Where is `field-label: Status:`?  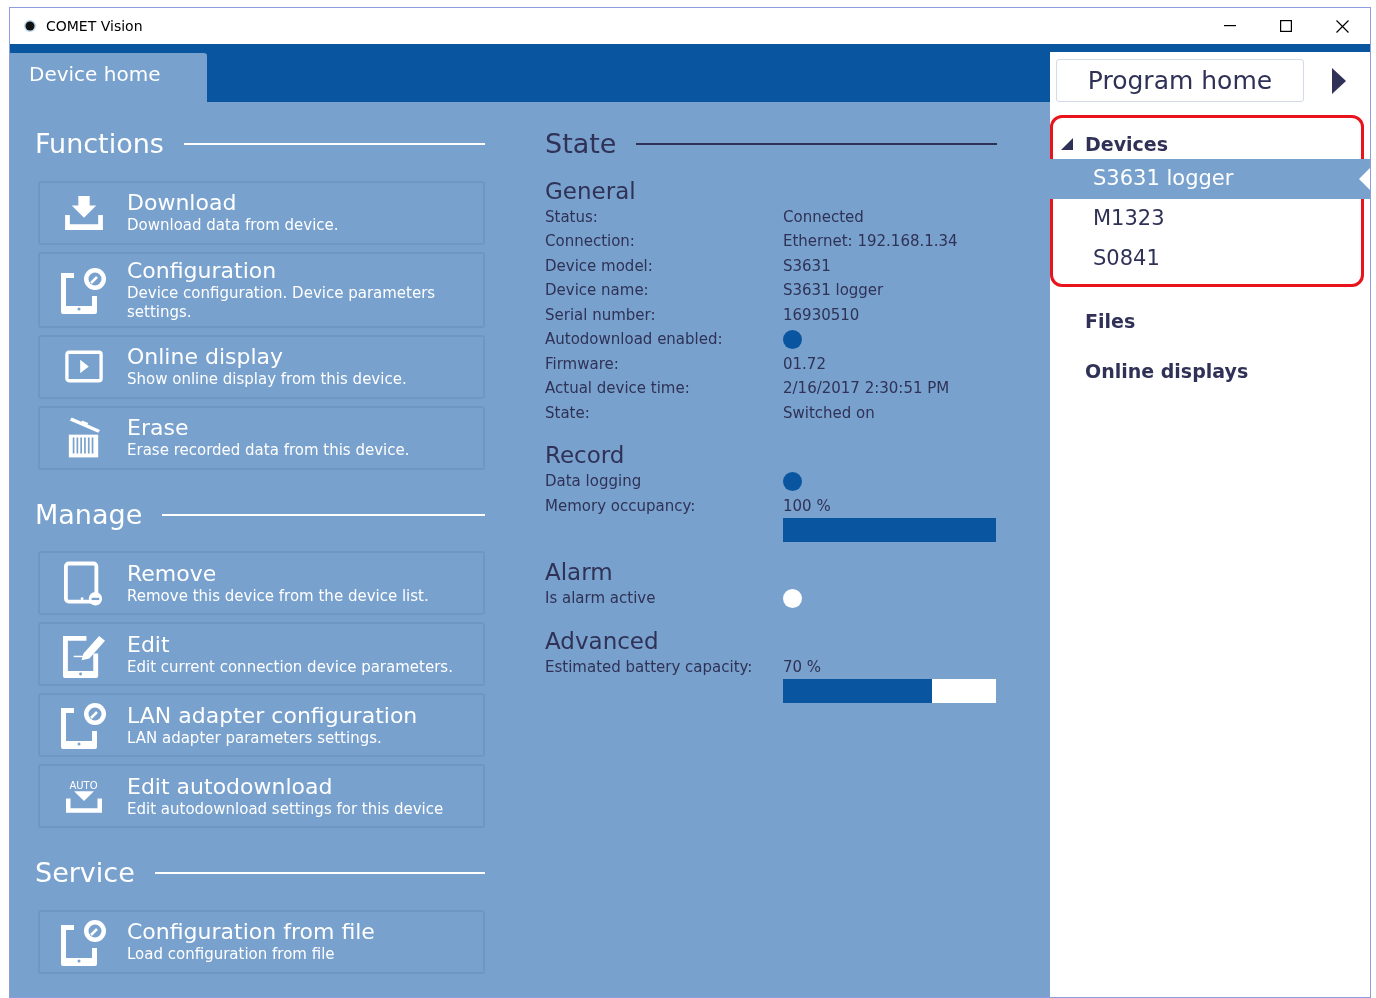 field-label: Status: is located at coordinates (572, 217).